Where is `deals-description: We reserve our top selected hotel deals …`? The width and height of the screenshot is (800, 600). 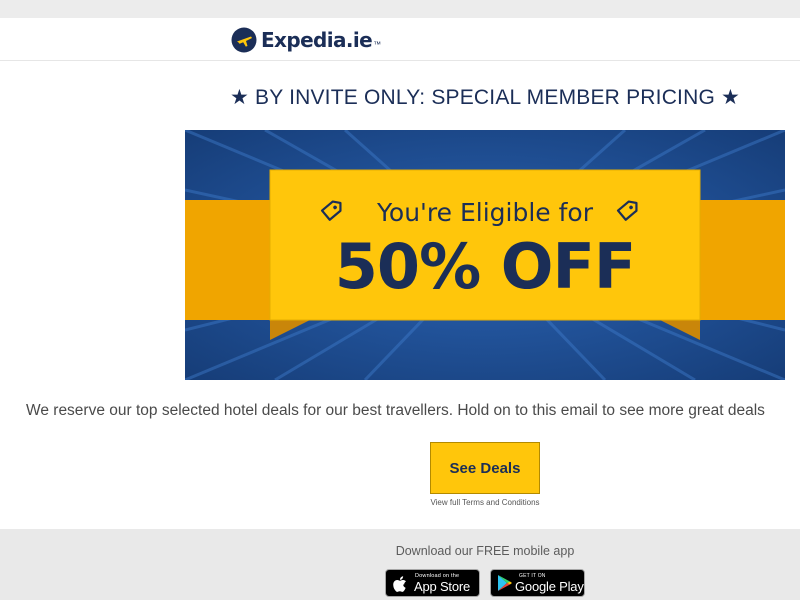 deals-description: We reserve our top selected hotel deals … is located at coordinates (395, 410).